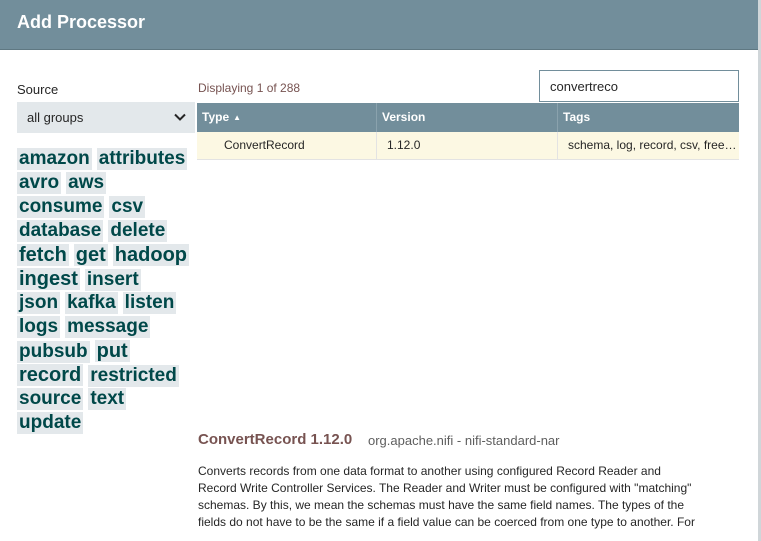 Image resolution: width=761 pixels, height=541 pixels. Describe the element at coordinates (86, 183) in the screenshot. I see `tag-aws: aws` at that location.